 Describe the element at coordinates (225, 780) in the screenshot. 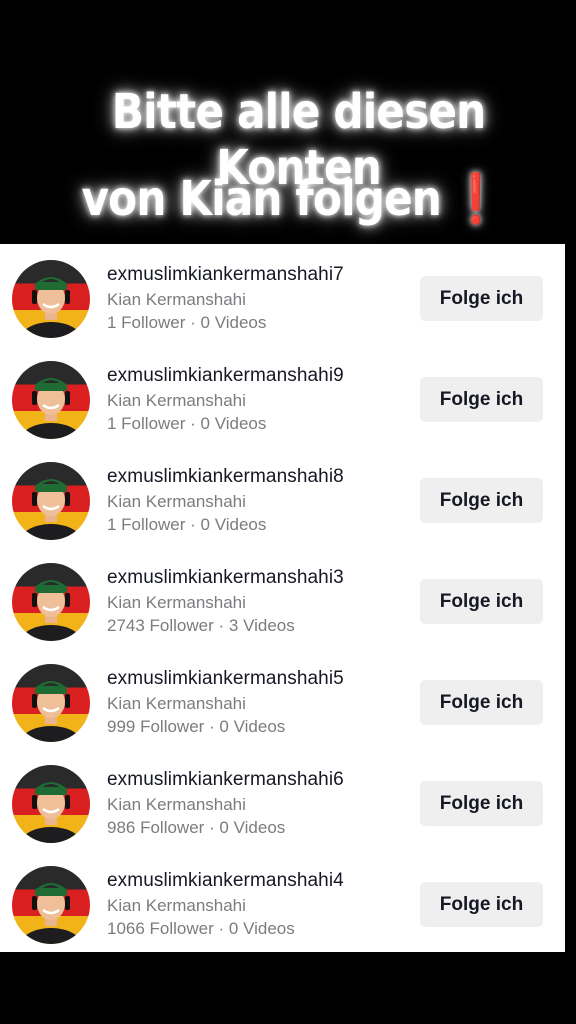

I see `account-username: exmuslimkiankermanshahi6` at that location.